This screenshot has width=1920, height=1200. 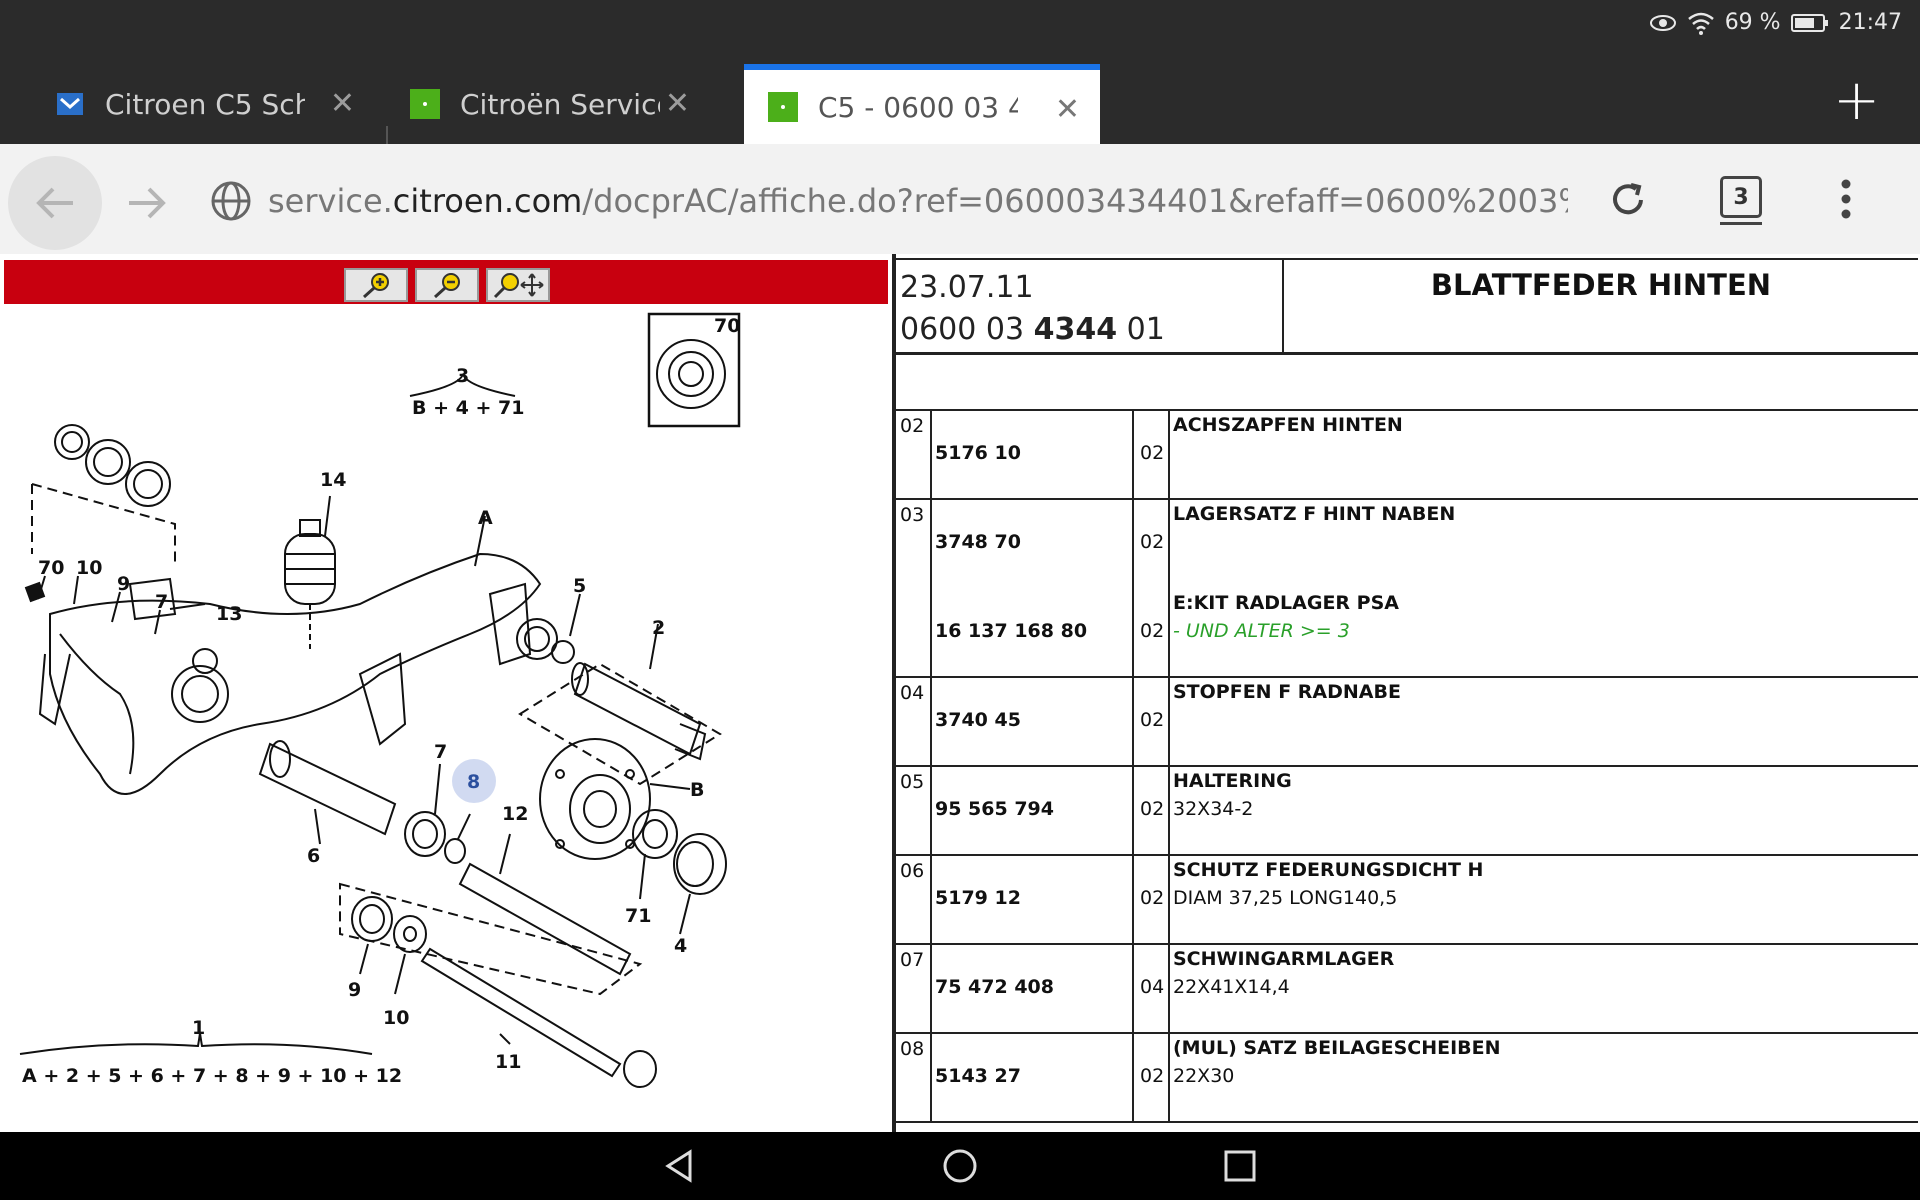 I want to click on callout-label: 4, so click(x=680, y=946).